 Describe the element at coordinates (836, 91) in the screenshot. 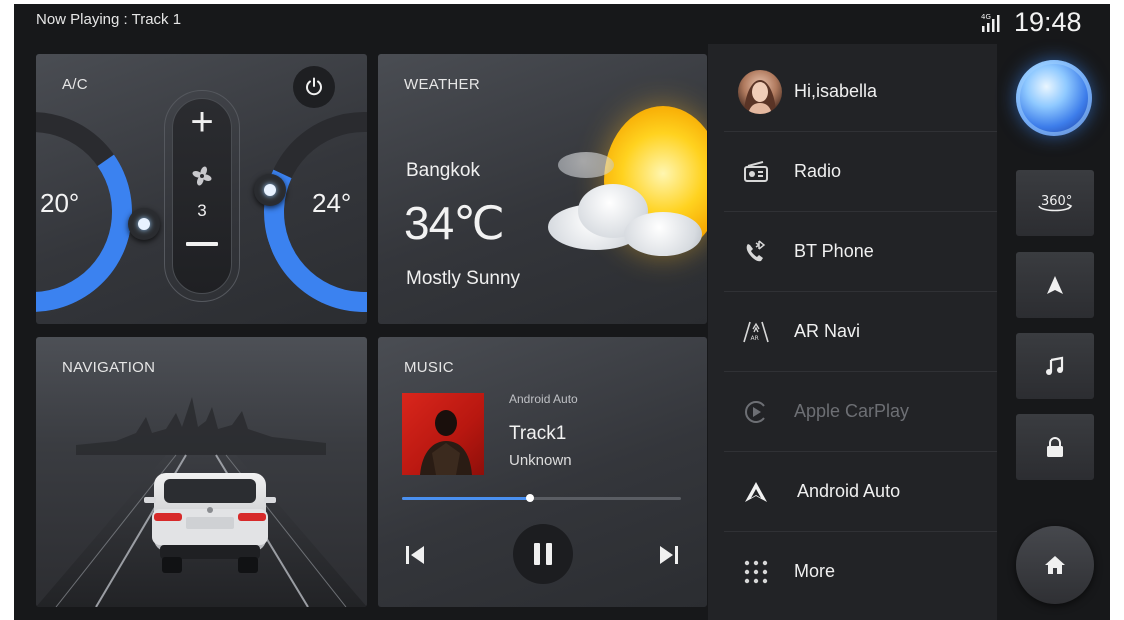

I see `greeting-label: Hi,isabella` at that location.